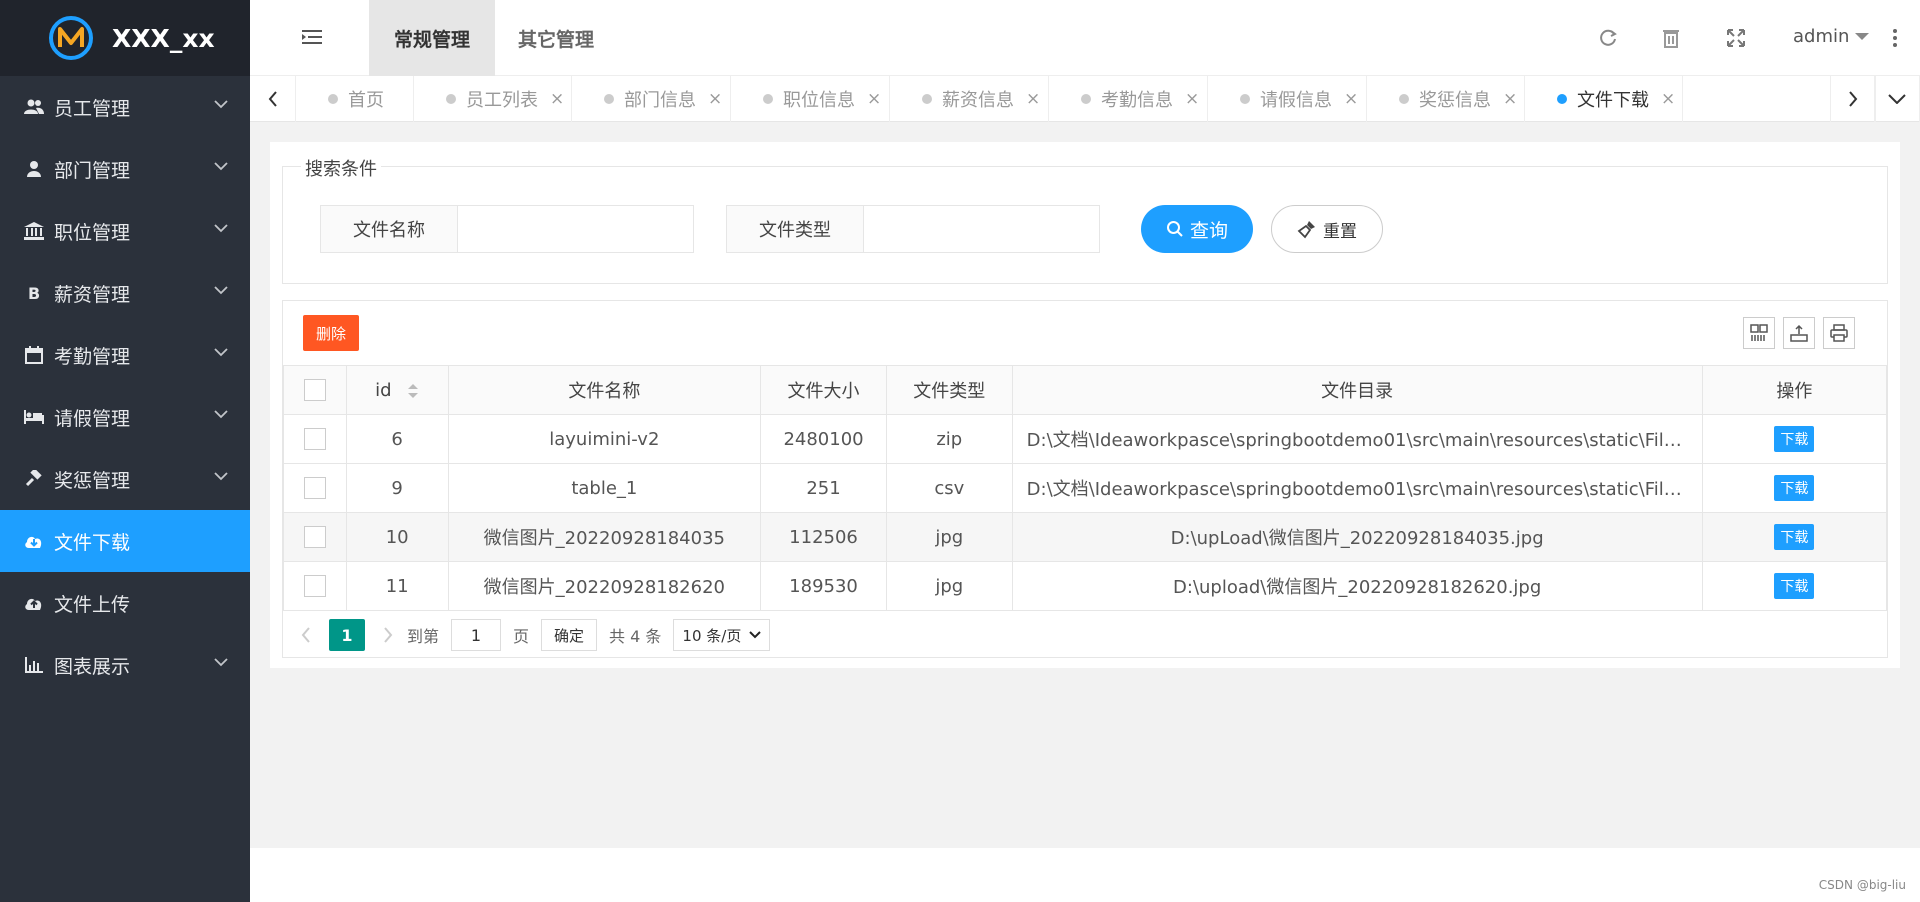  What do you see at coordinates (125, 417) in the screenshot?
I see `sidebar-item-5: 请假管理` at bounding box center [125, 417].